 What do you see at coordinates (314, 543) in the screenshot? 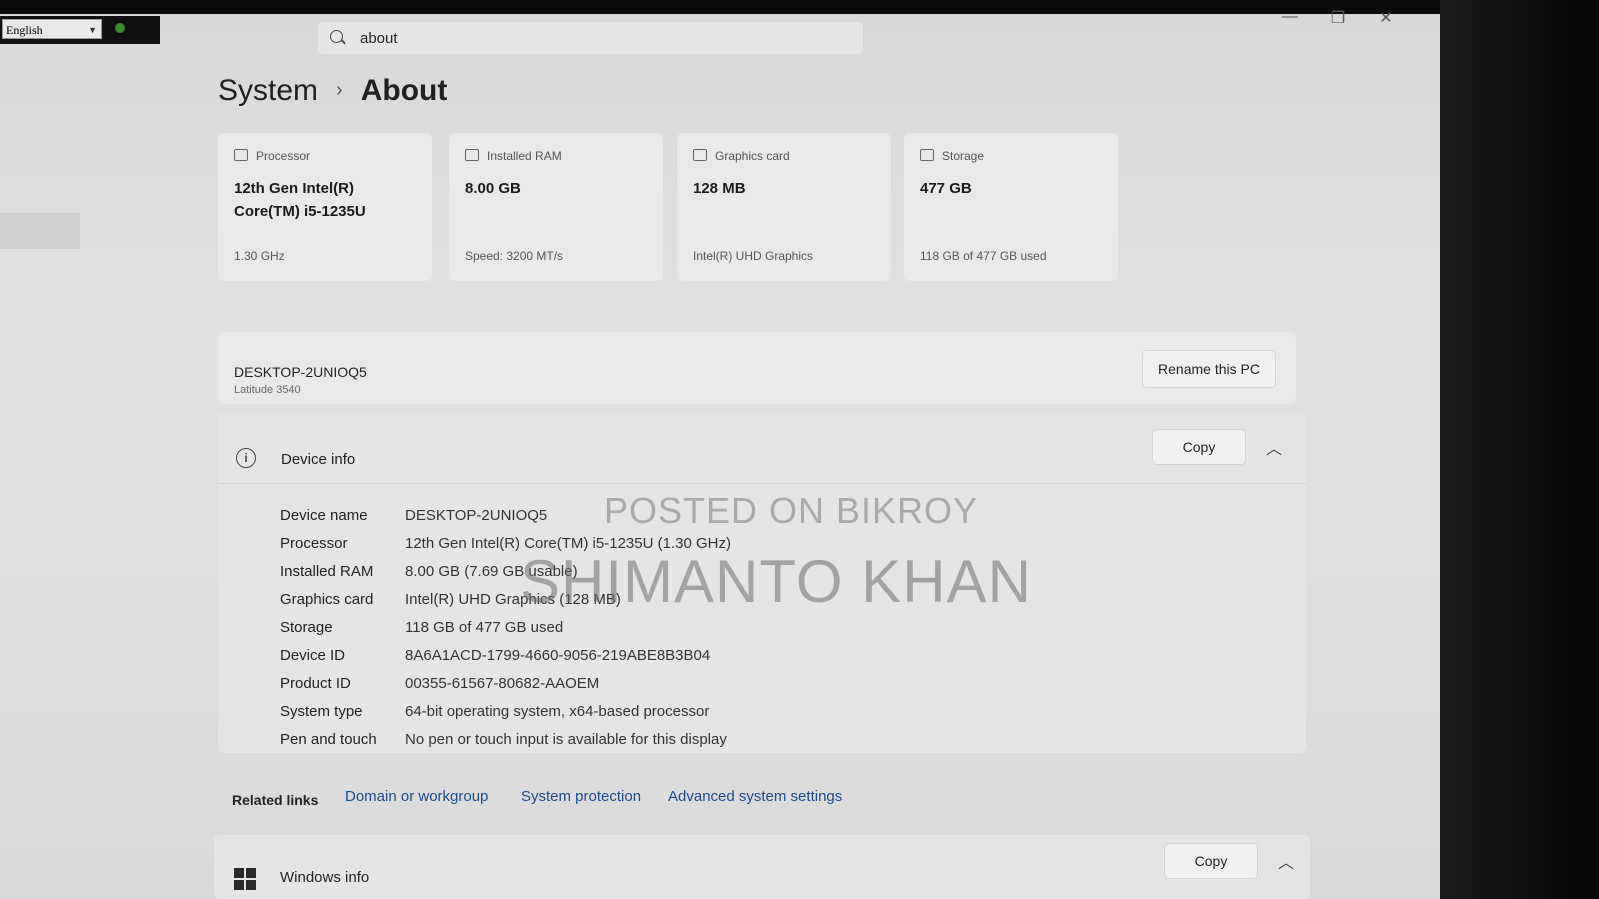
I see `spec-key: Processor` at bounding box center [314, 543].